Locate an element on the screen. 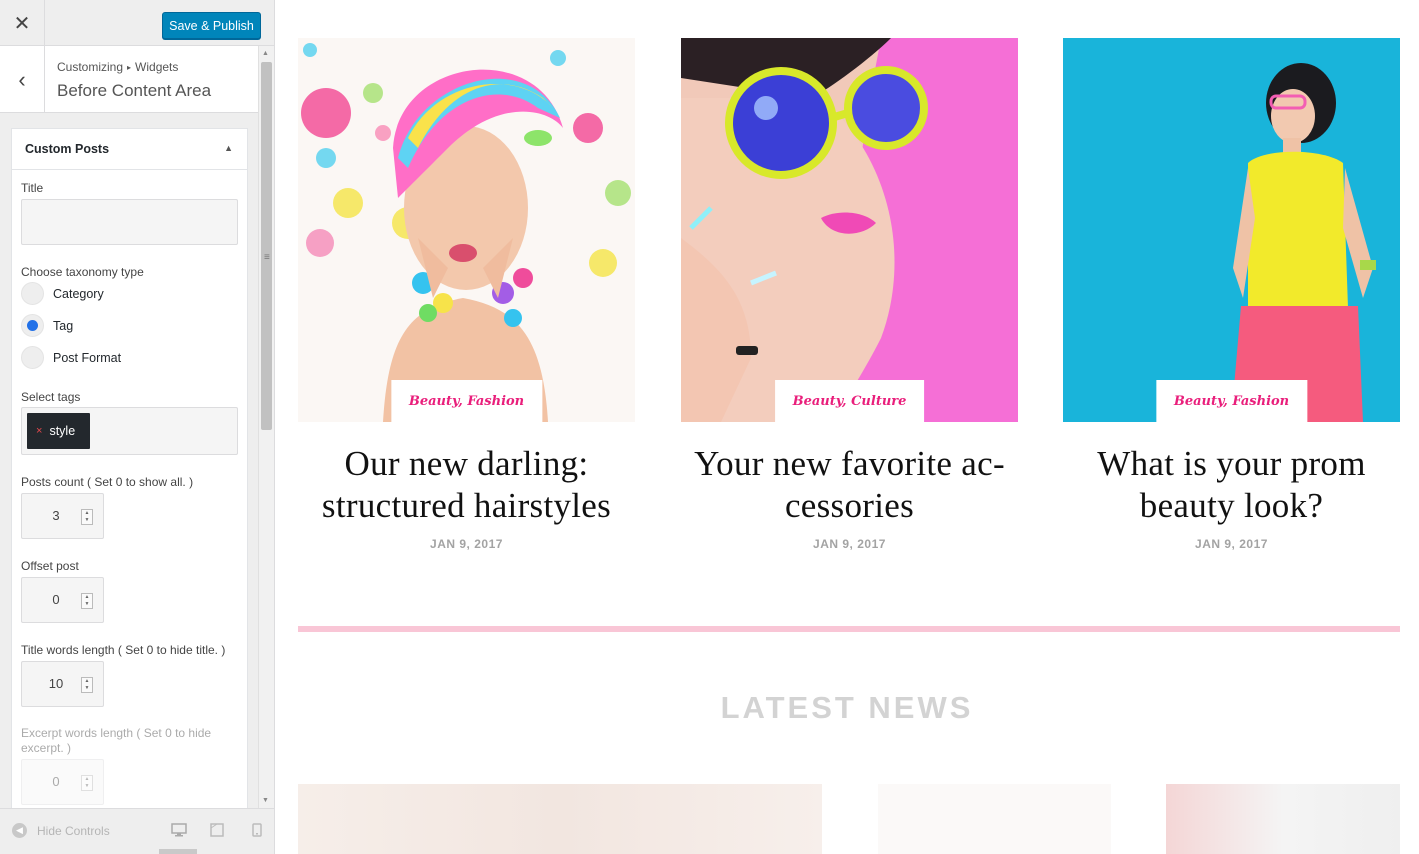 The image size is (1419, 854). latest-news-heading: LATEST NEWS is located at coordinates (847, 707).